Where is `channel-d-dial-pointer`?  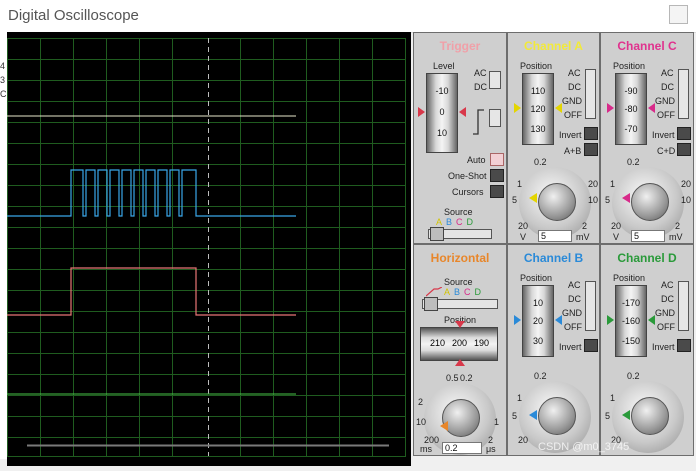
channel-d-dial-pointer is located at coordinates (626, 415).